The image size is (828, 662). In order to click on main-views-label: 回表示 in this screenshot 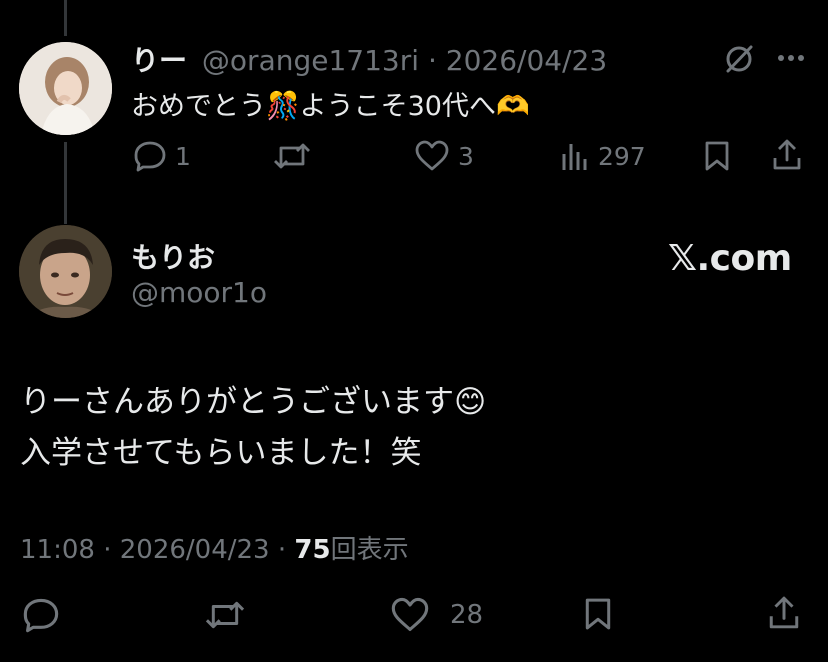, I will do `click(369, 550)`.